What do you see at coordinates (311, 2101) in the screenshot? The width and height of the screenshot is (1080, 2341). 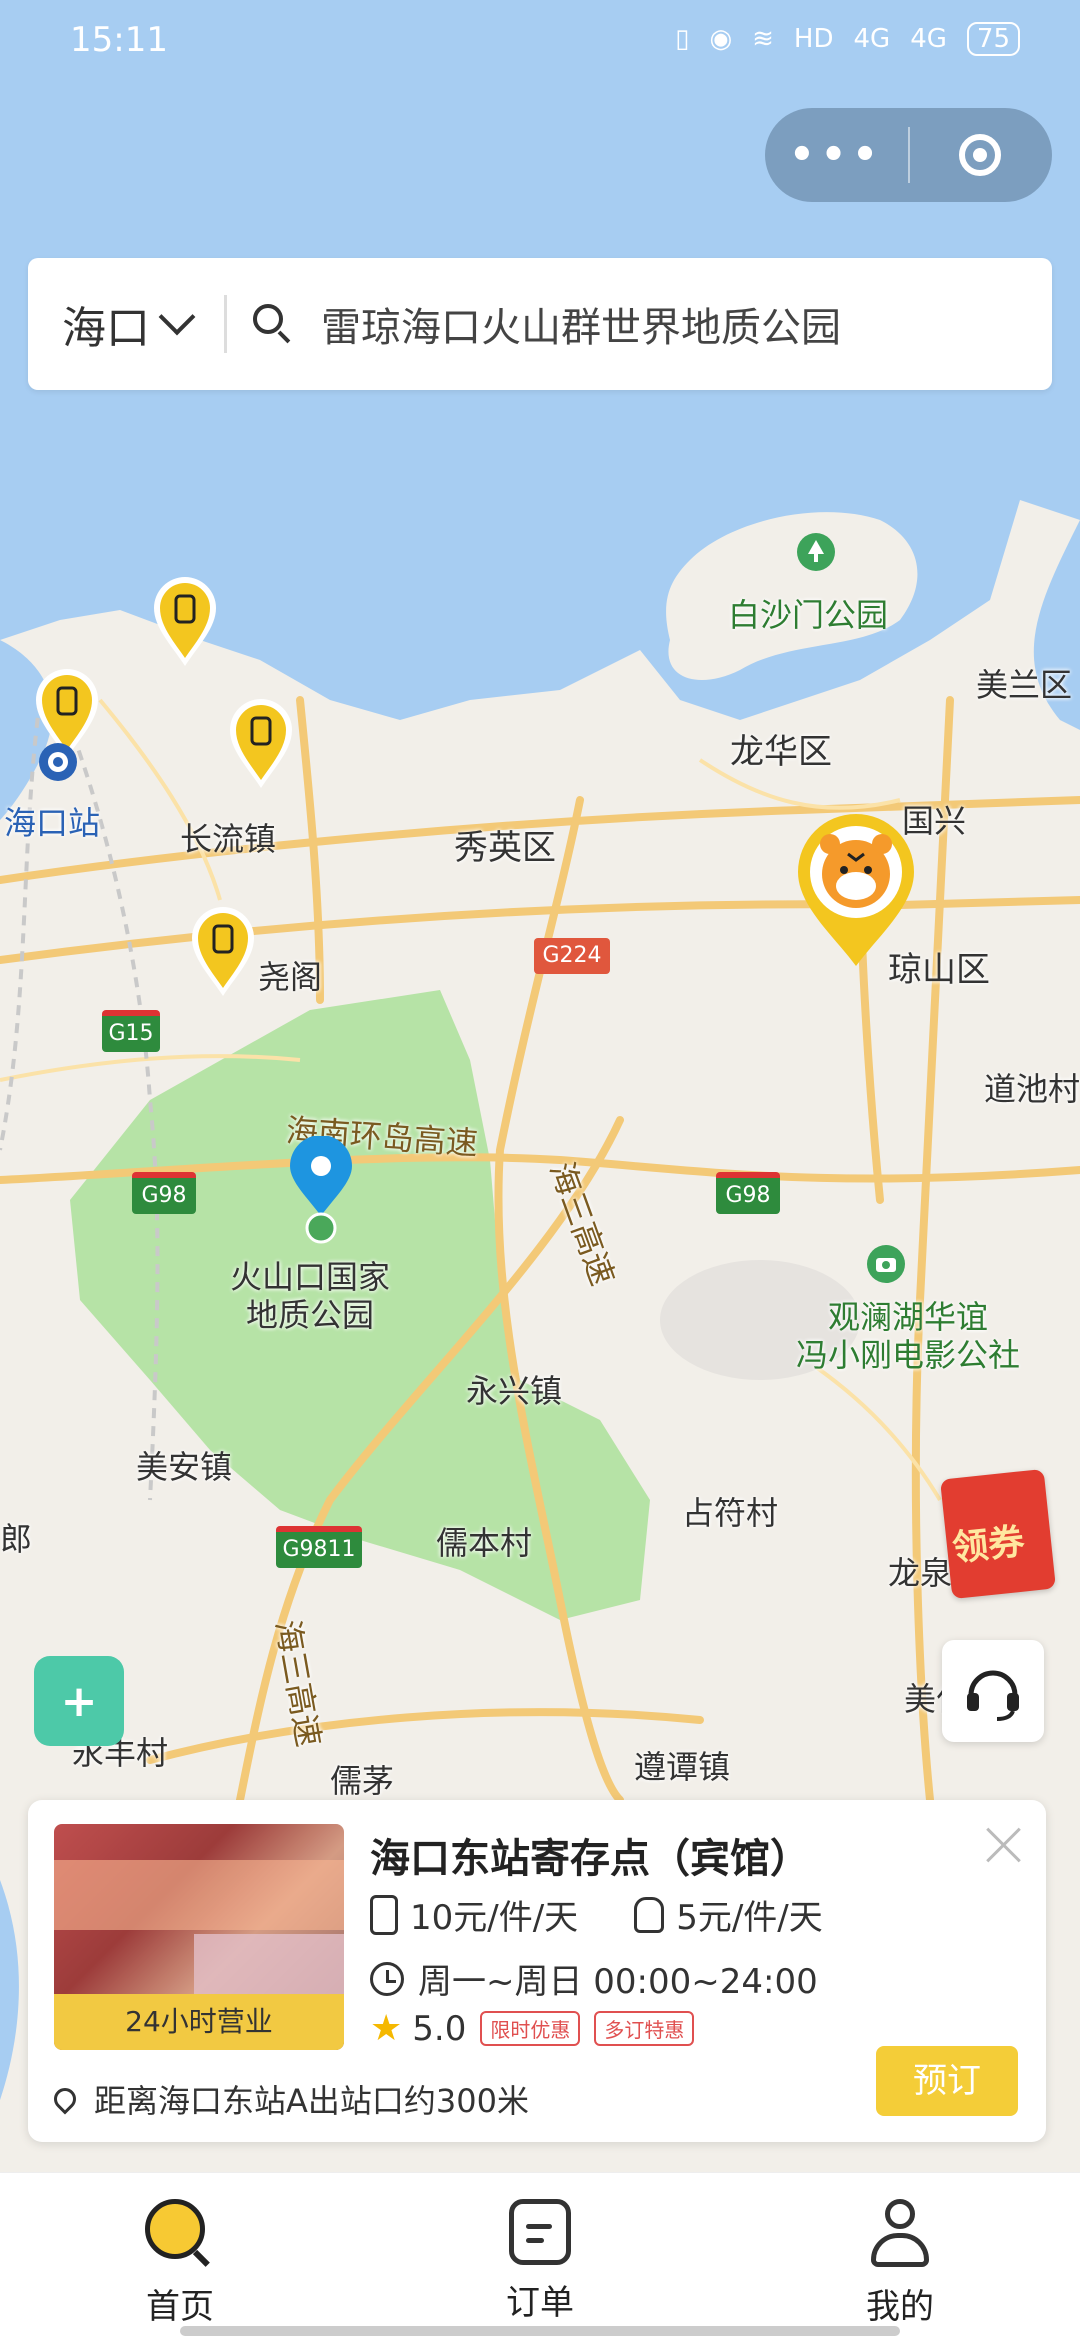 I see `distance-text: 距离海口东站A出站口约300米` at bounding box center [311, 2101].